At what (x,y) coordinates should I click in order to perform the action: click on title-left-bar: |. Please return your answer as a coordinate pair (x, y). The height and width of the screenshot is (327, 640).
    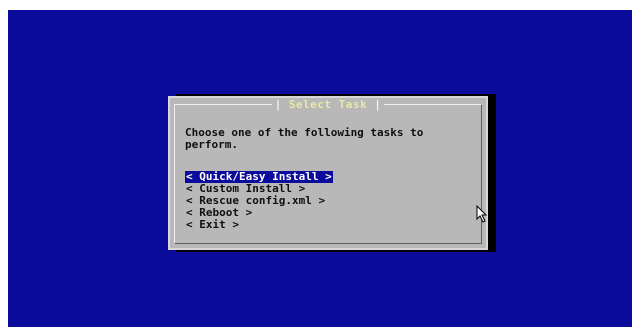
    Looking at the image, I should click on (278, 104).